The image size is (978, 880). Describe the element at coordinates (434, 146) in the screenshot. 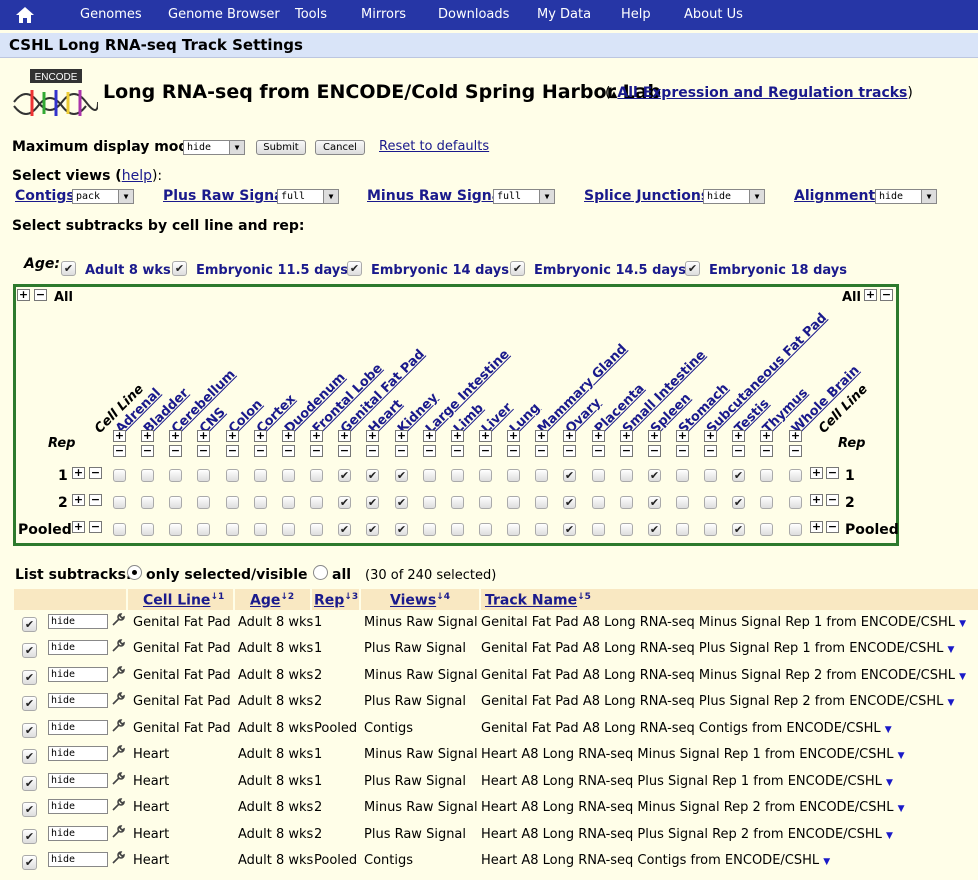

I see `reset-defaults-link: Reset to defaults` at that location.